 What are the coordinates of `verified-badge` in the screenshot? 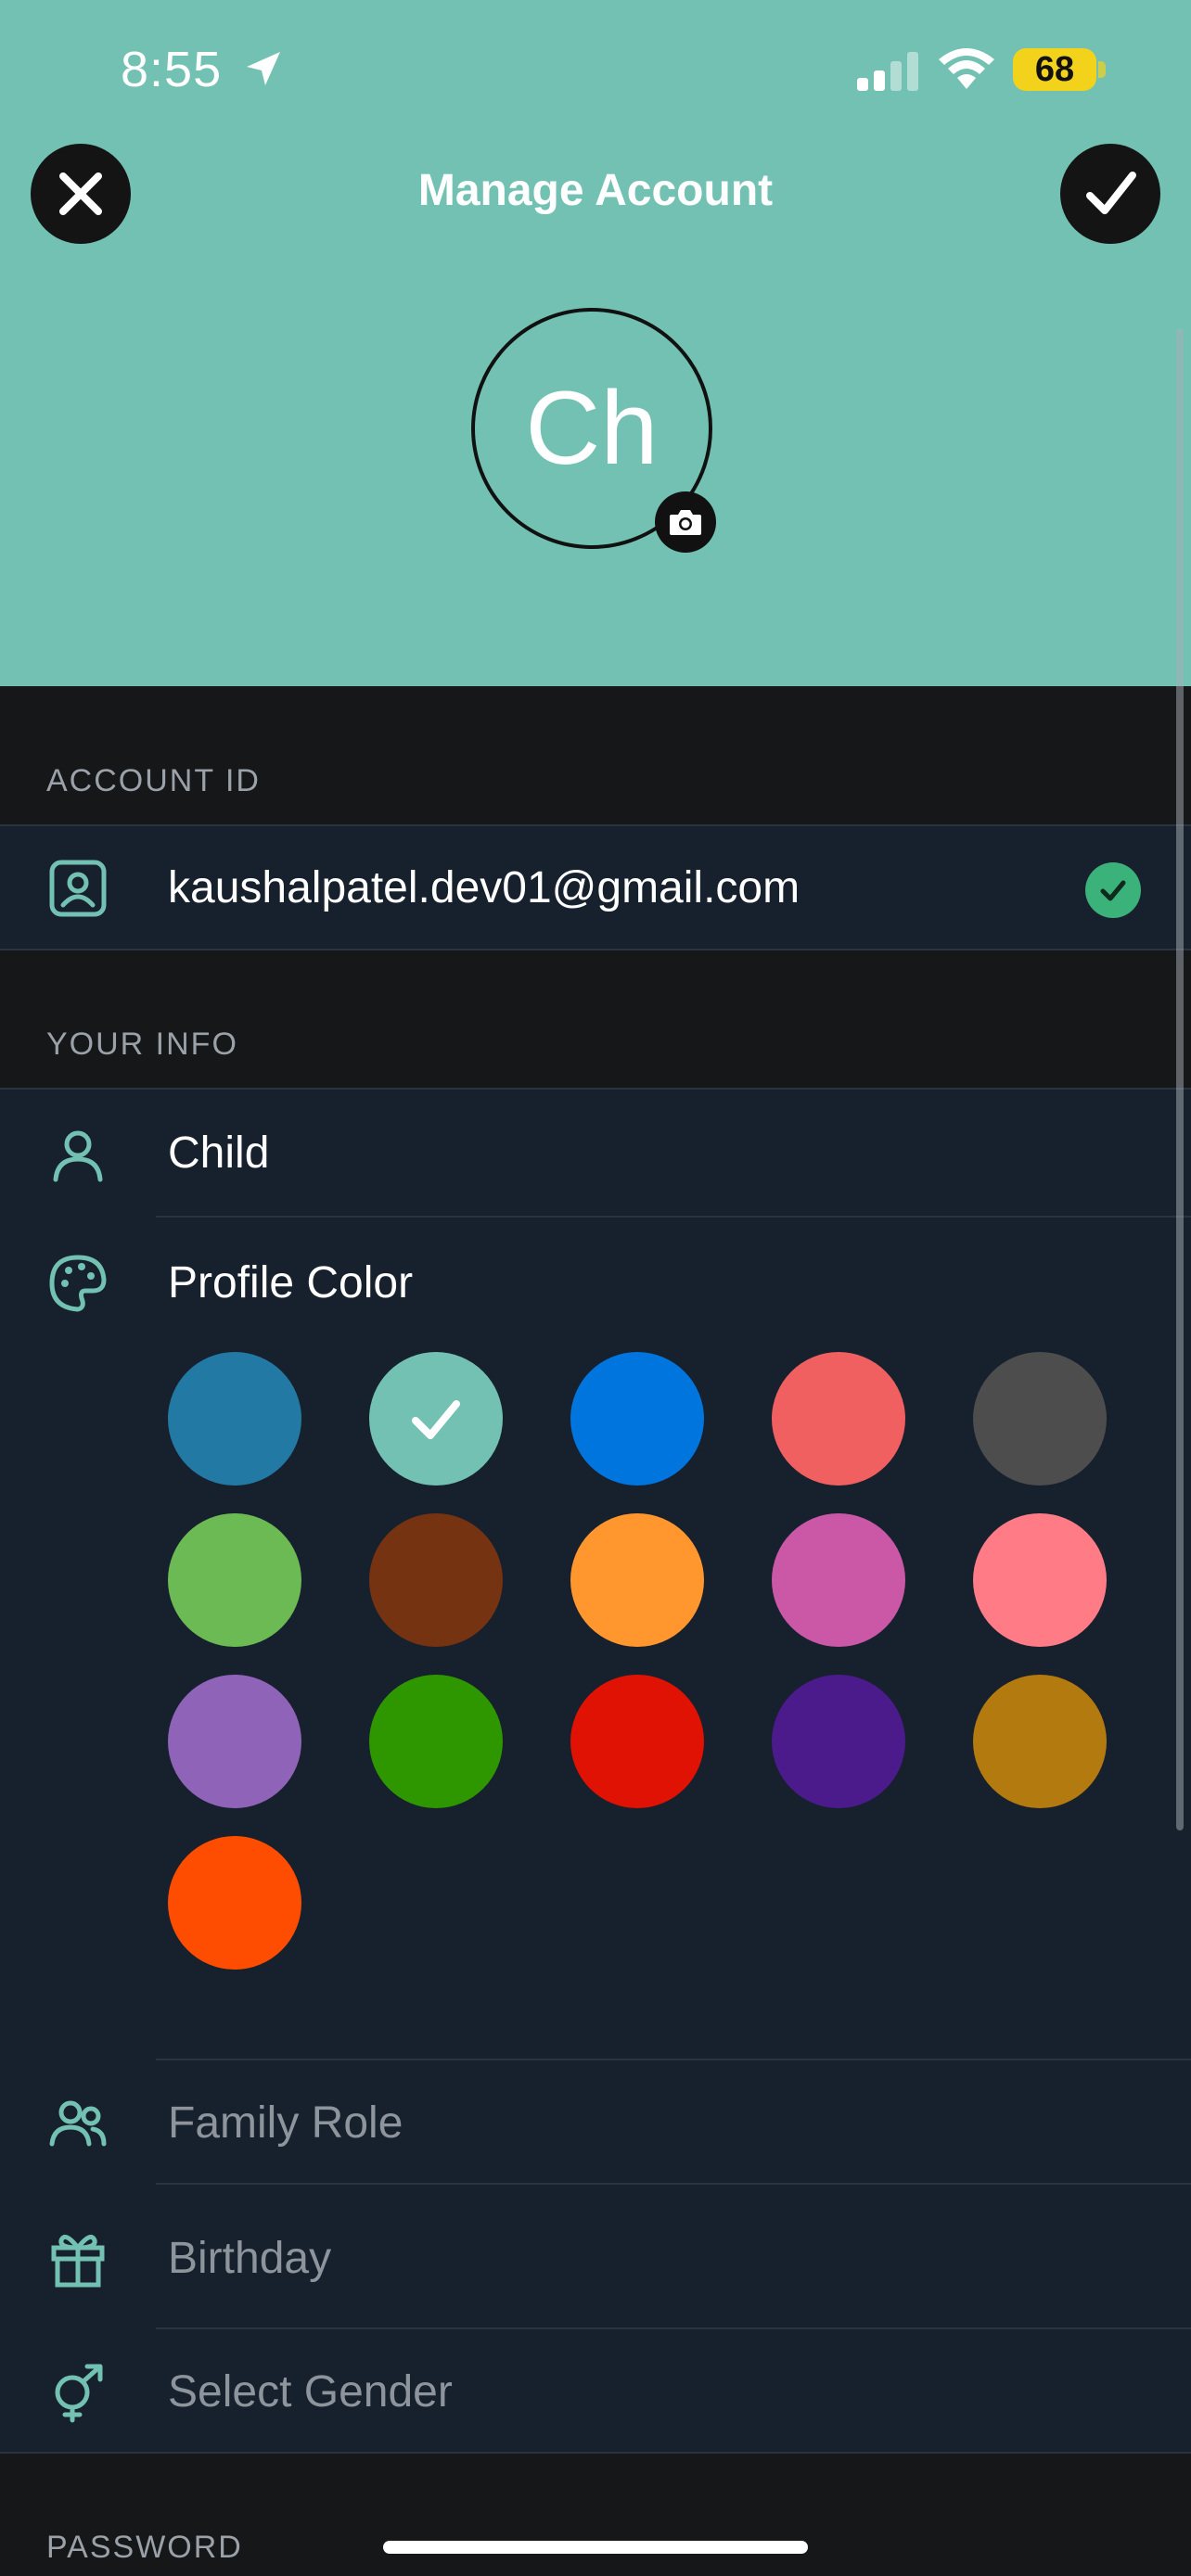 It's located at (1113, 890).